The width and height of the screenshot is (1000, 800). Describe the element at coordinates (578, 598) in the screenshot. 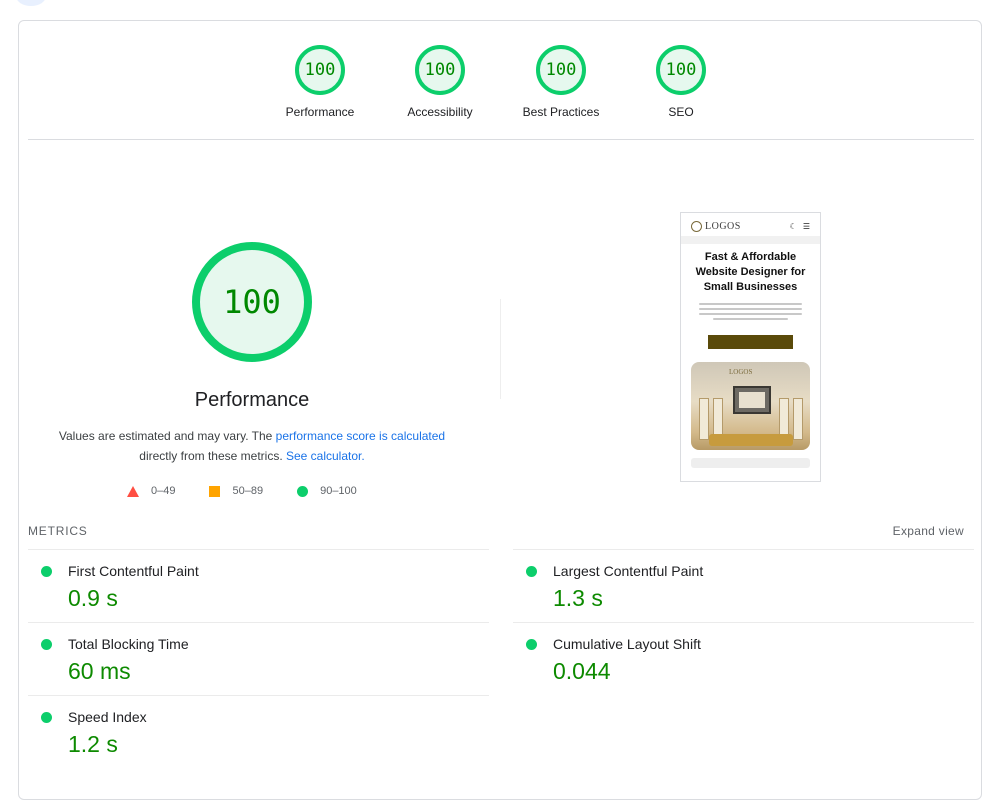

I see `metric-value: 1.3 s` at that location.